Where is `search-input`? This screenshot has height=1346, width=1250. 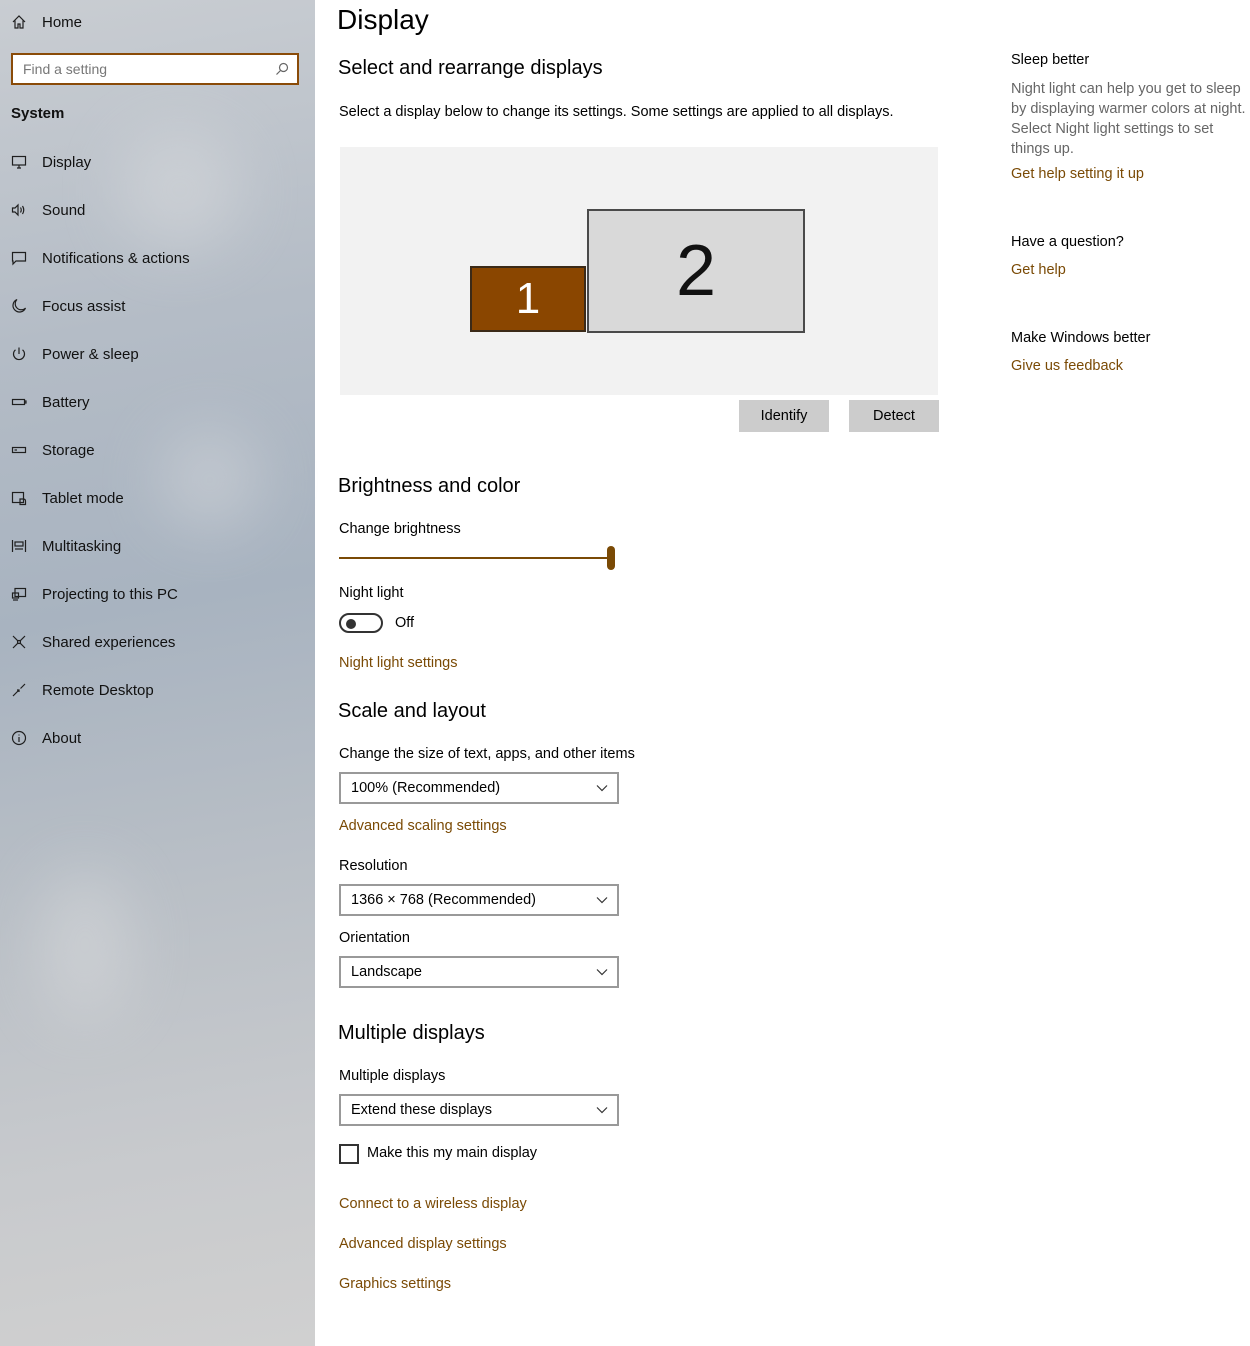
search-input is located at coordinates (138, 69).